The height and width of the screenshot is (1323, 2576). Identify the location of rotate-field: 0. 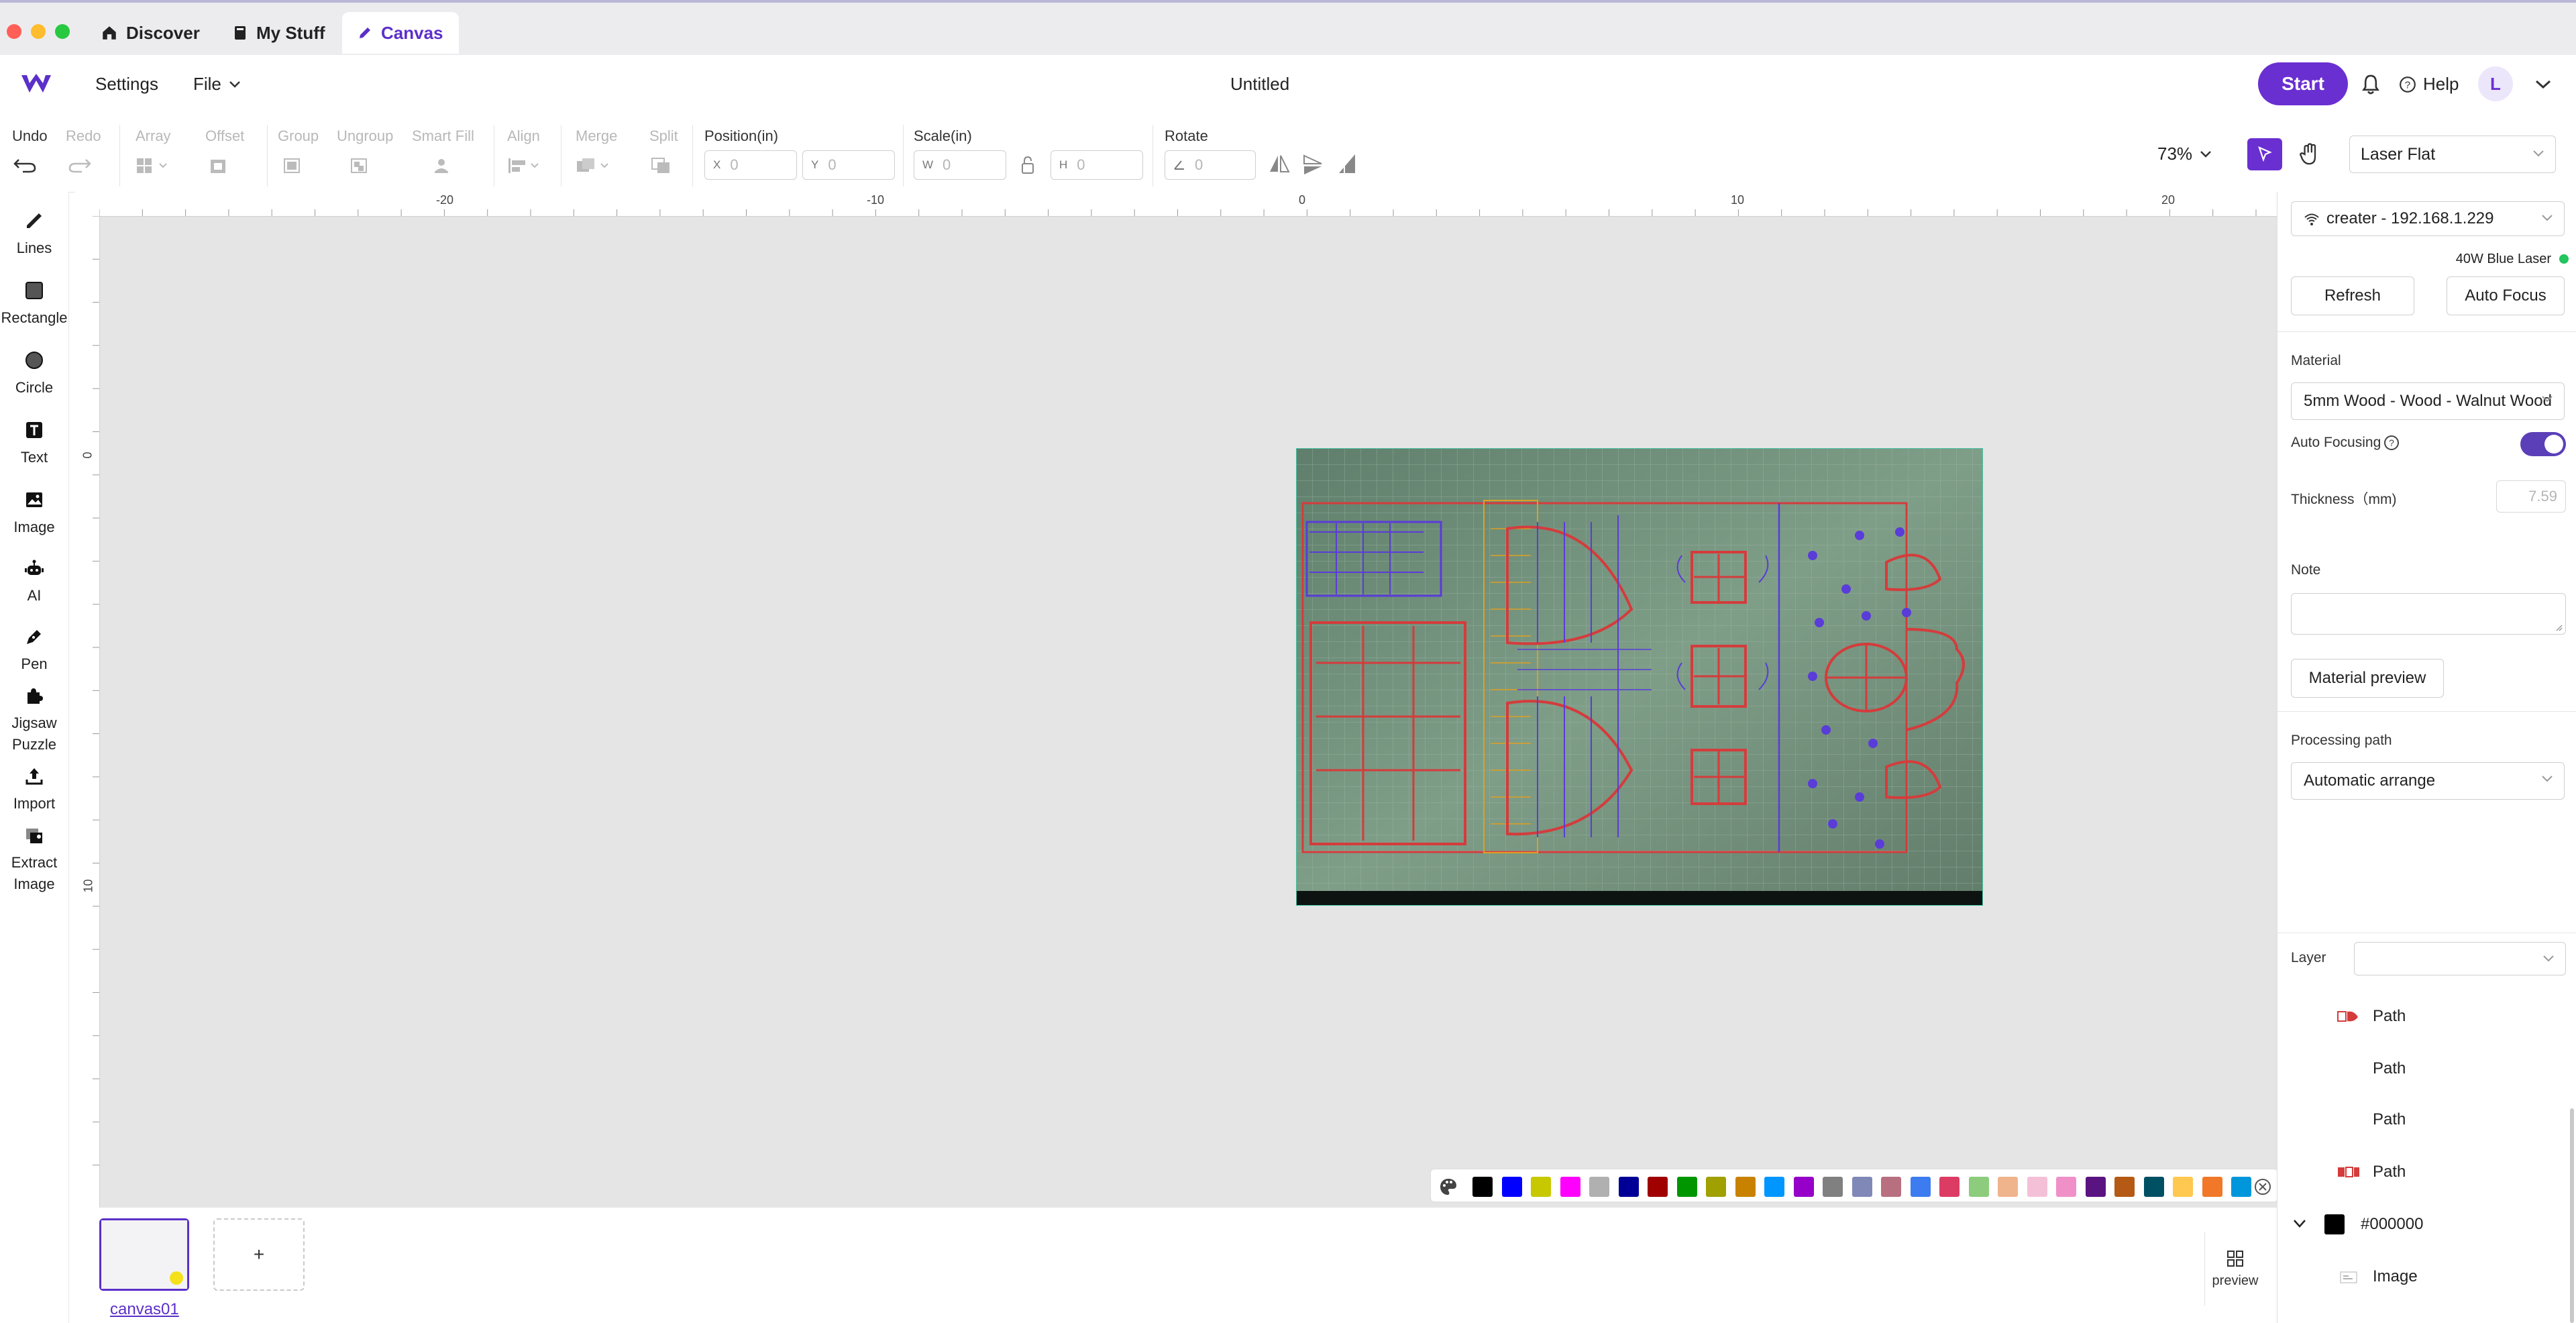
(1210, 165).